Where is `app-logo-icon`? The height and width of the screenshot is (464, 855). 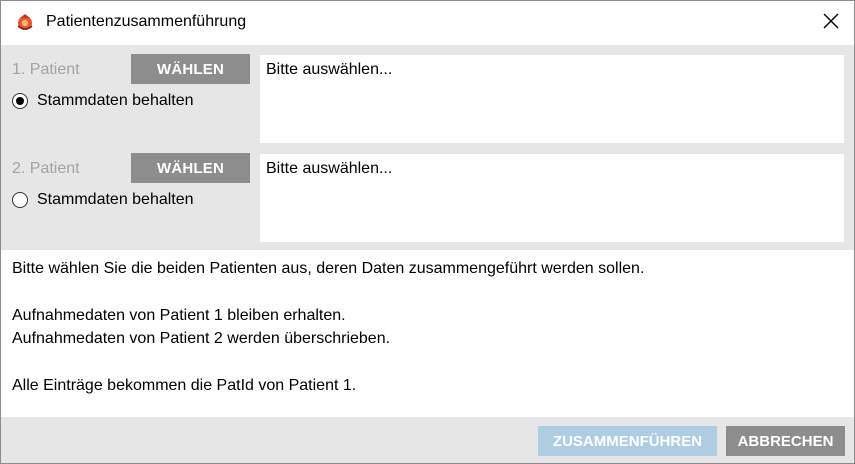
app-logo-icon is located at coordinates (25, 22).